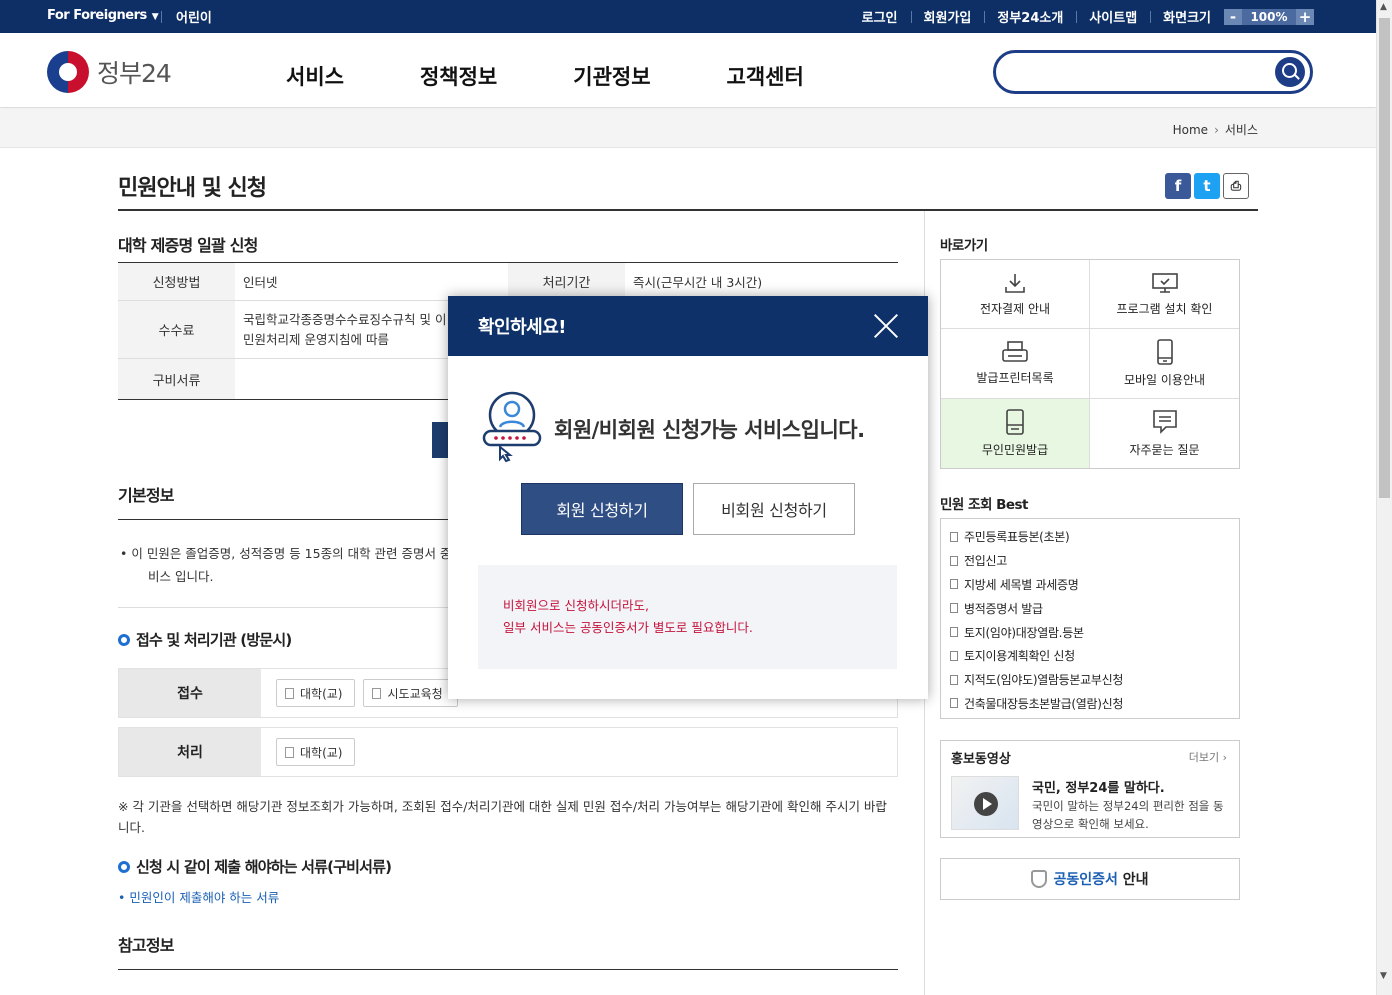 The height and width of the screenshot is (995, 1392). What do you see at coordinates (1384, 258) in the screenshot?
I see `scroll-thumb` at bounding box center [1384, 258].